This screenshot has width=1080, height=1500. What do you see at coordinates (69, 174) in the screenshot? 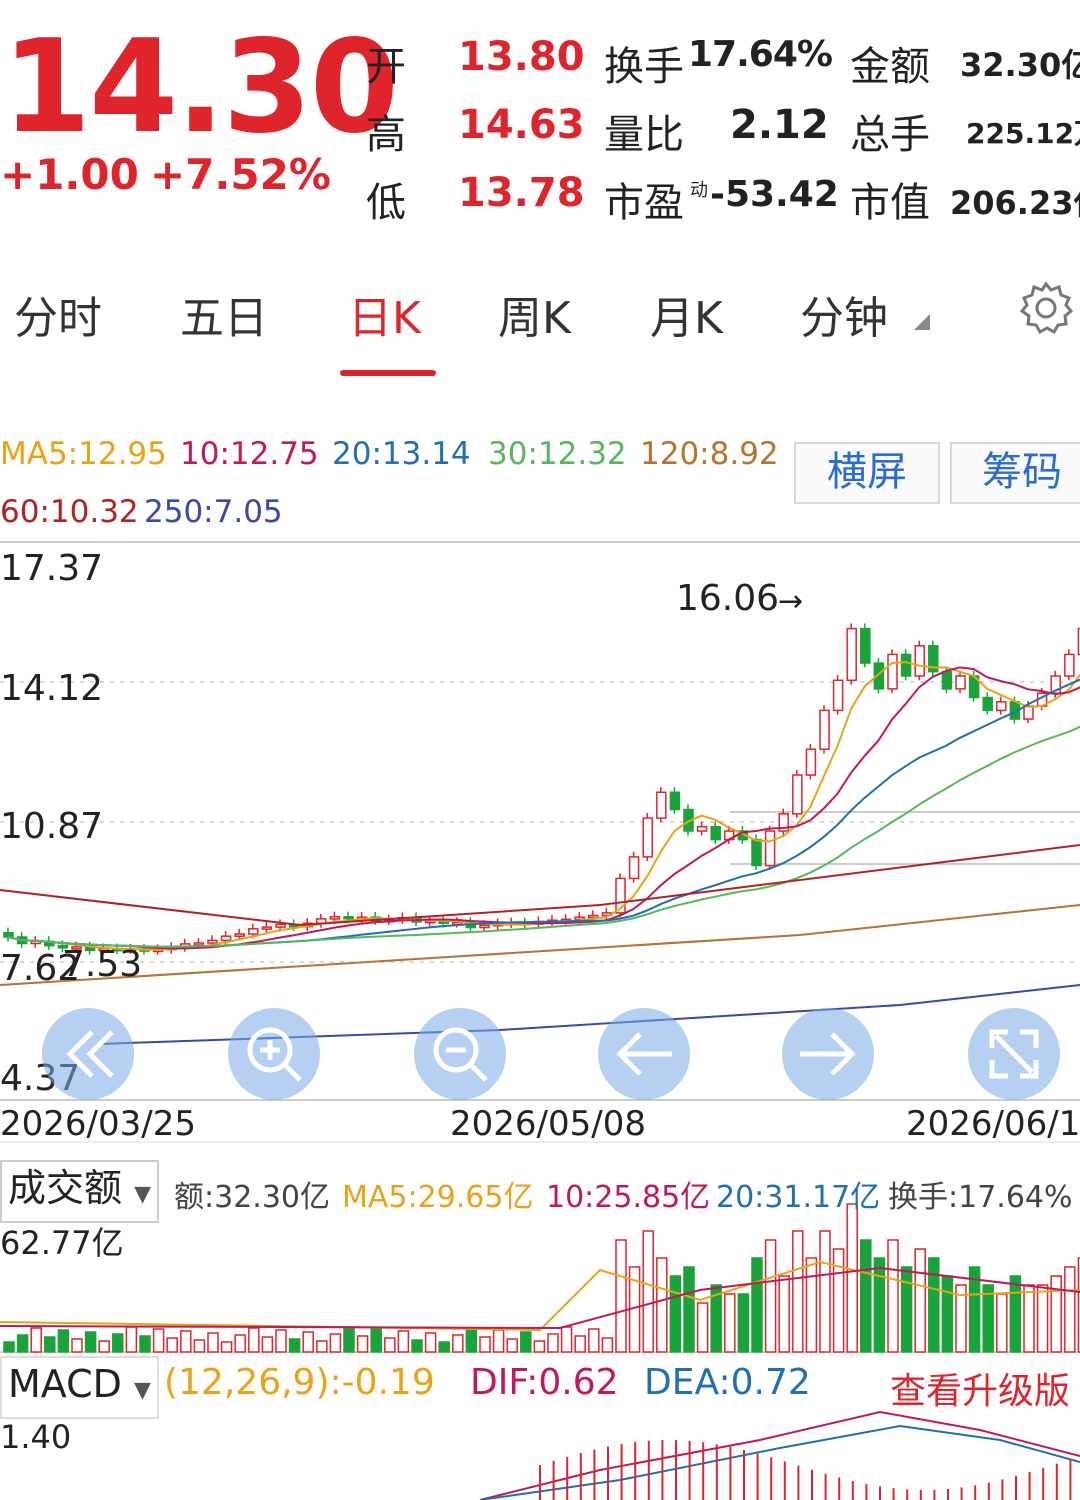
I see `price-change: +1.00` at bounding box center [69, 174].